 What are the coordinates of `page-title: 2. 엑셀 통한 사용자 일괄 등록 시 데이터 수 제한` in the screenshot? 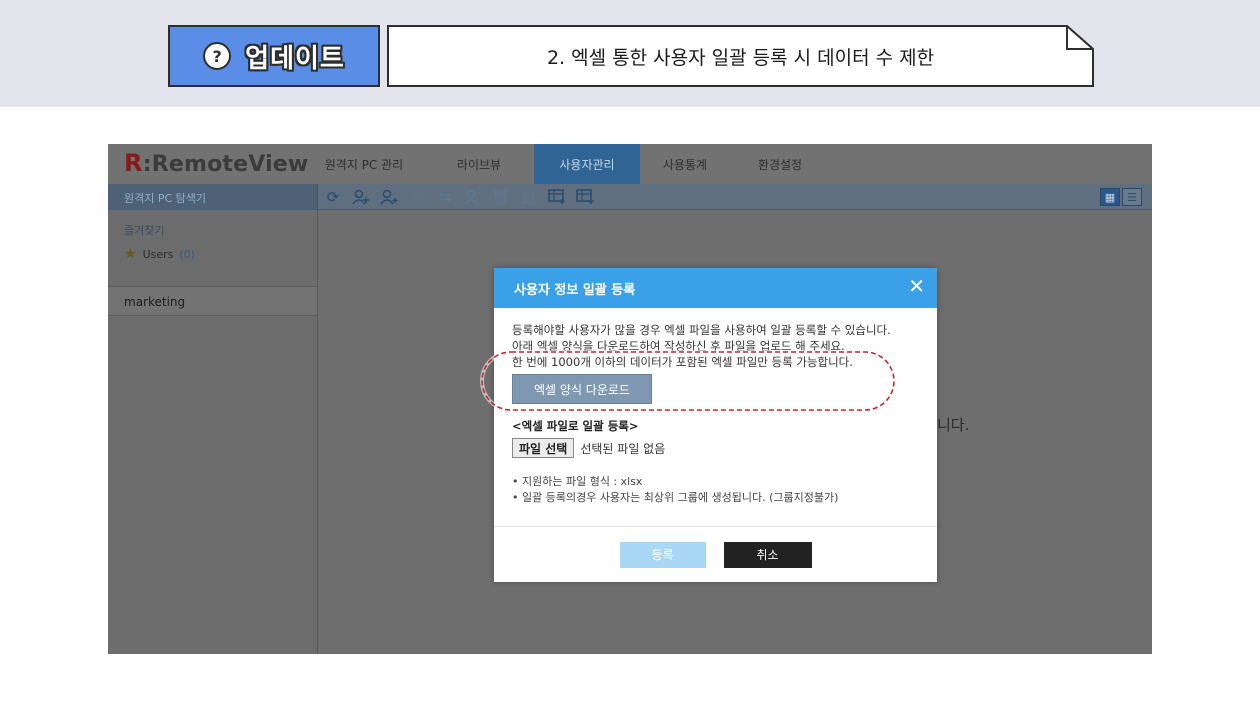 It's located at (740, 57).